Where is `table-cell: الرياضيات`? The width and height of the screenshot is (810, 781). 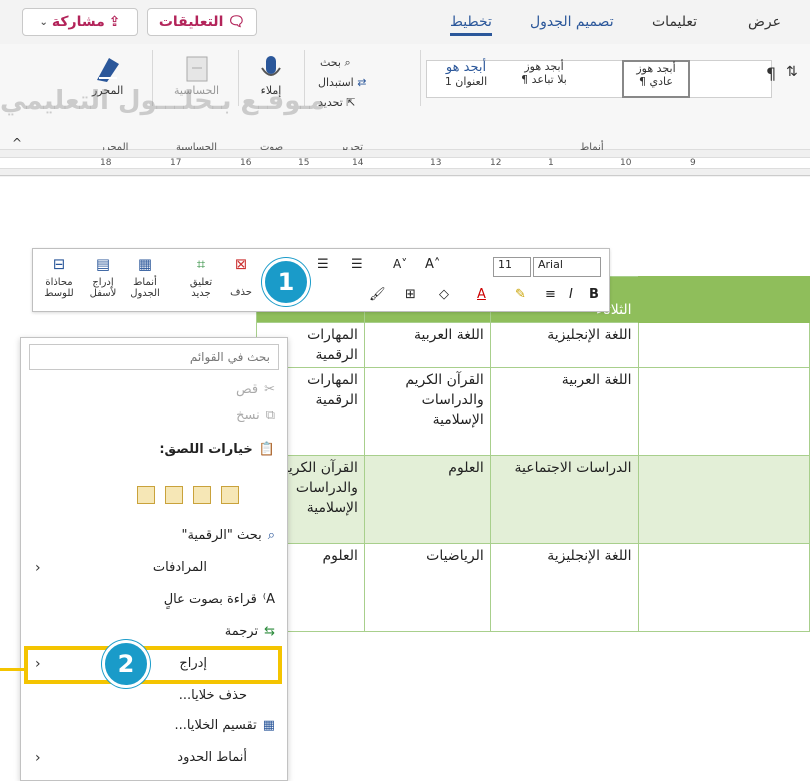
table-cell: الرياضيات is located at coordinates (427, 587).